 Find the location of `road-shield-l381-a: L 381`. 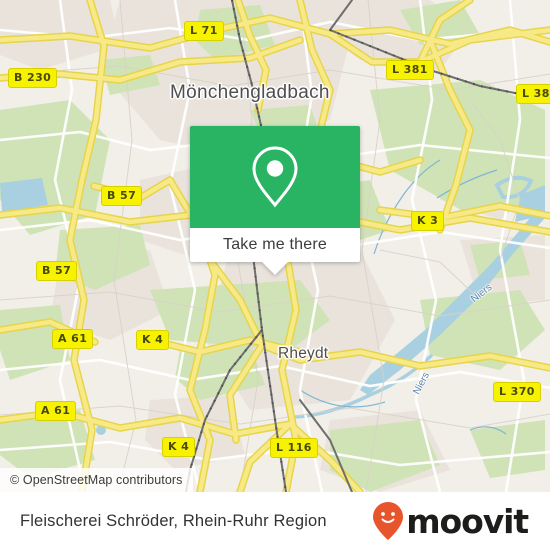

road-shield-l381-a: L 381 is located at coordinates (410, 70).